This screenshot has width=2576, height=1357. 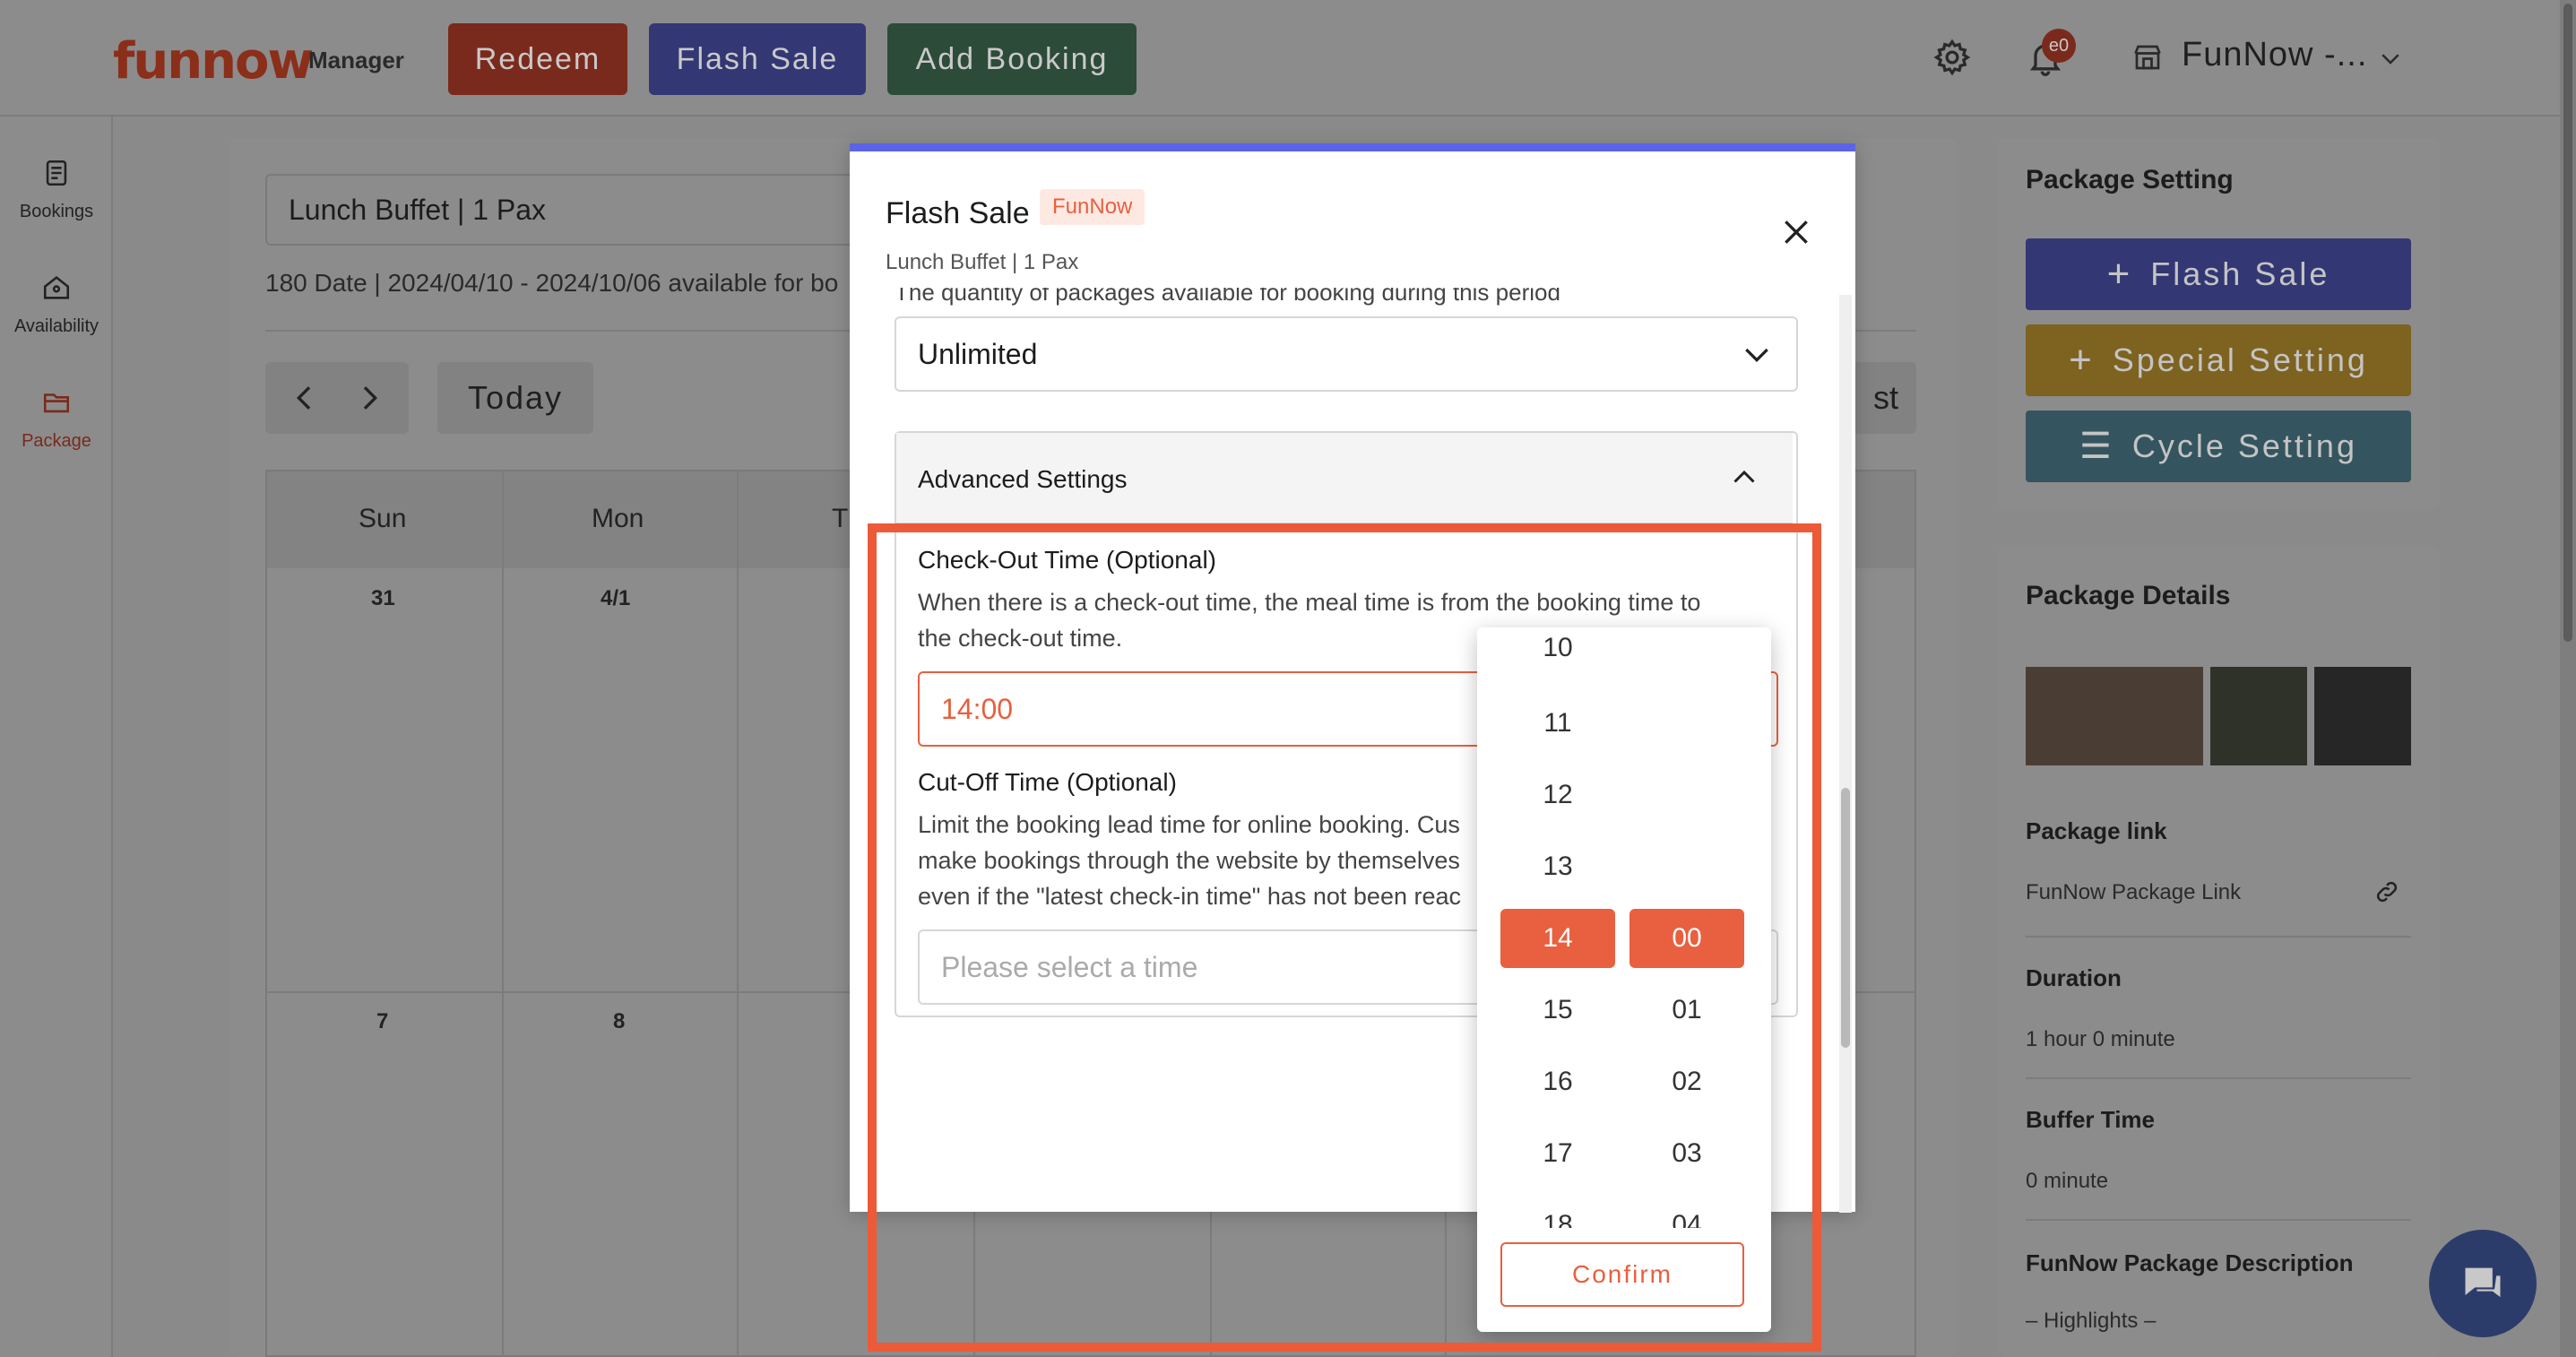 I want to click on add-booking-button: Add Booking, so click(x=1012, y=59).